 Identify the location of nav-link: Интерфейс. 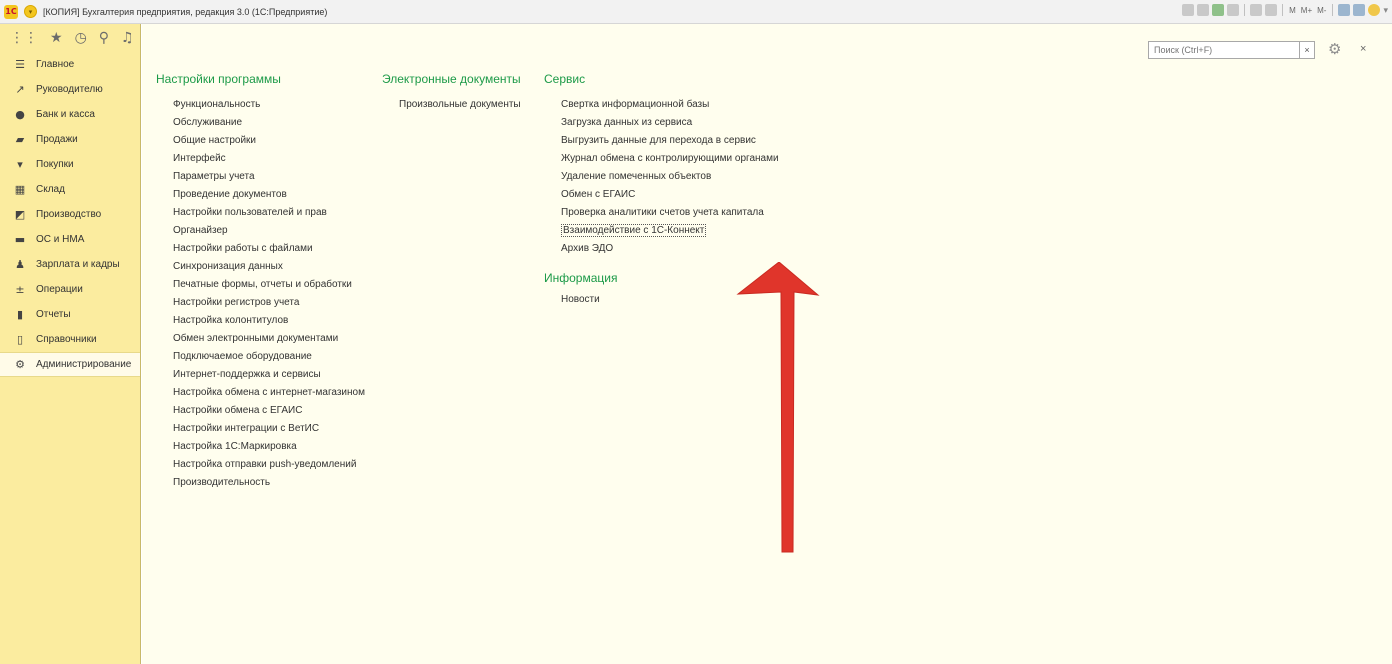
(260, 161).